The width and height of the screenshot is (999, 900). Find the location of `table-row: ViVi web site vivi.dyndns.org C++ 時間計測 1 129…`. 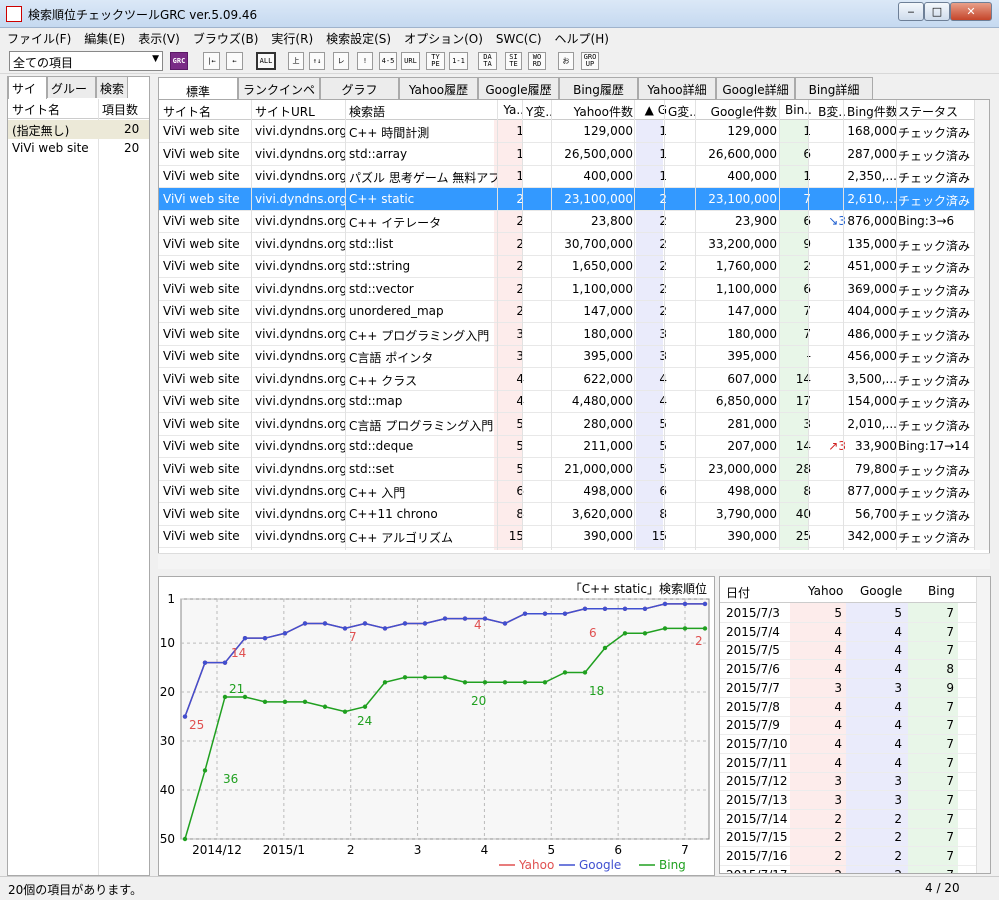

table-row: ViVi web site vivi.dyndns.org C++ 時間計測 1 129… is located at coordinates (574, 131).